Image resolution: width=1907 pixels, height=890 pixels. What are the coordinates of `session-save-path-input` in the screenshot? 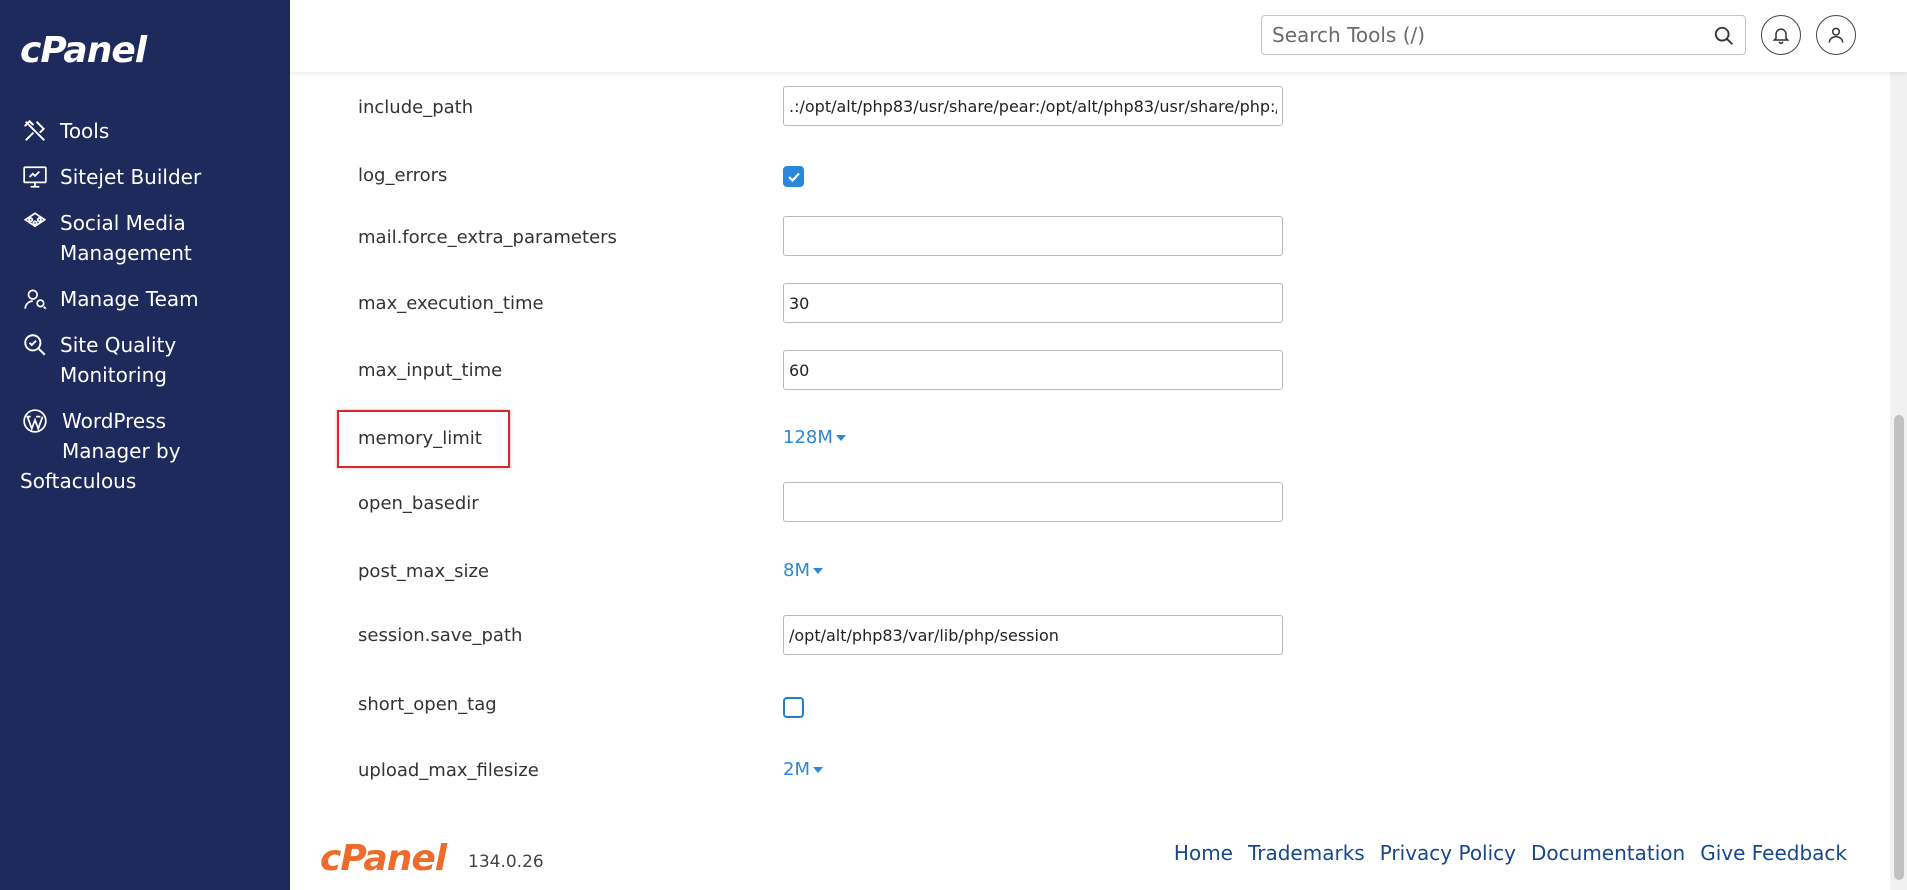 It's located at (1033, 635).